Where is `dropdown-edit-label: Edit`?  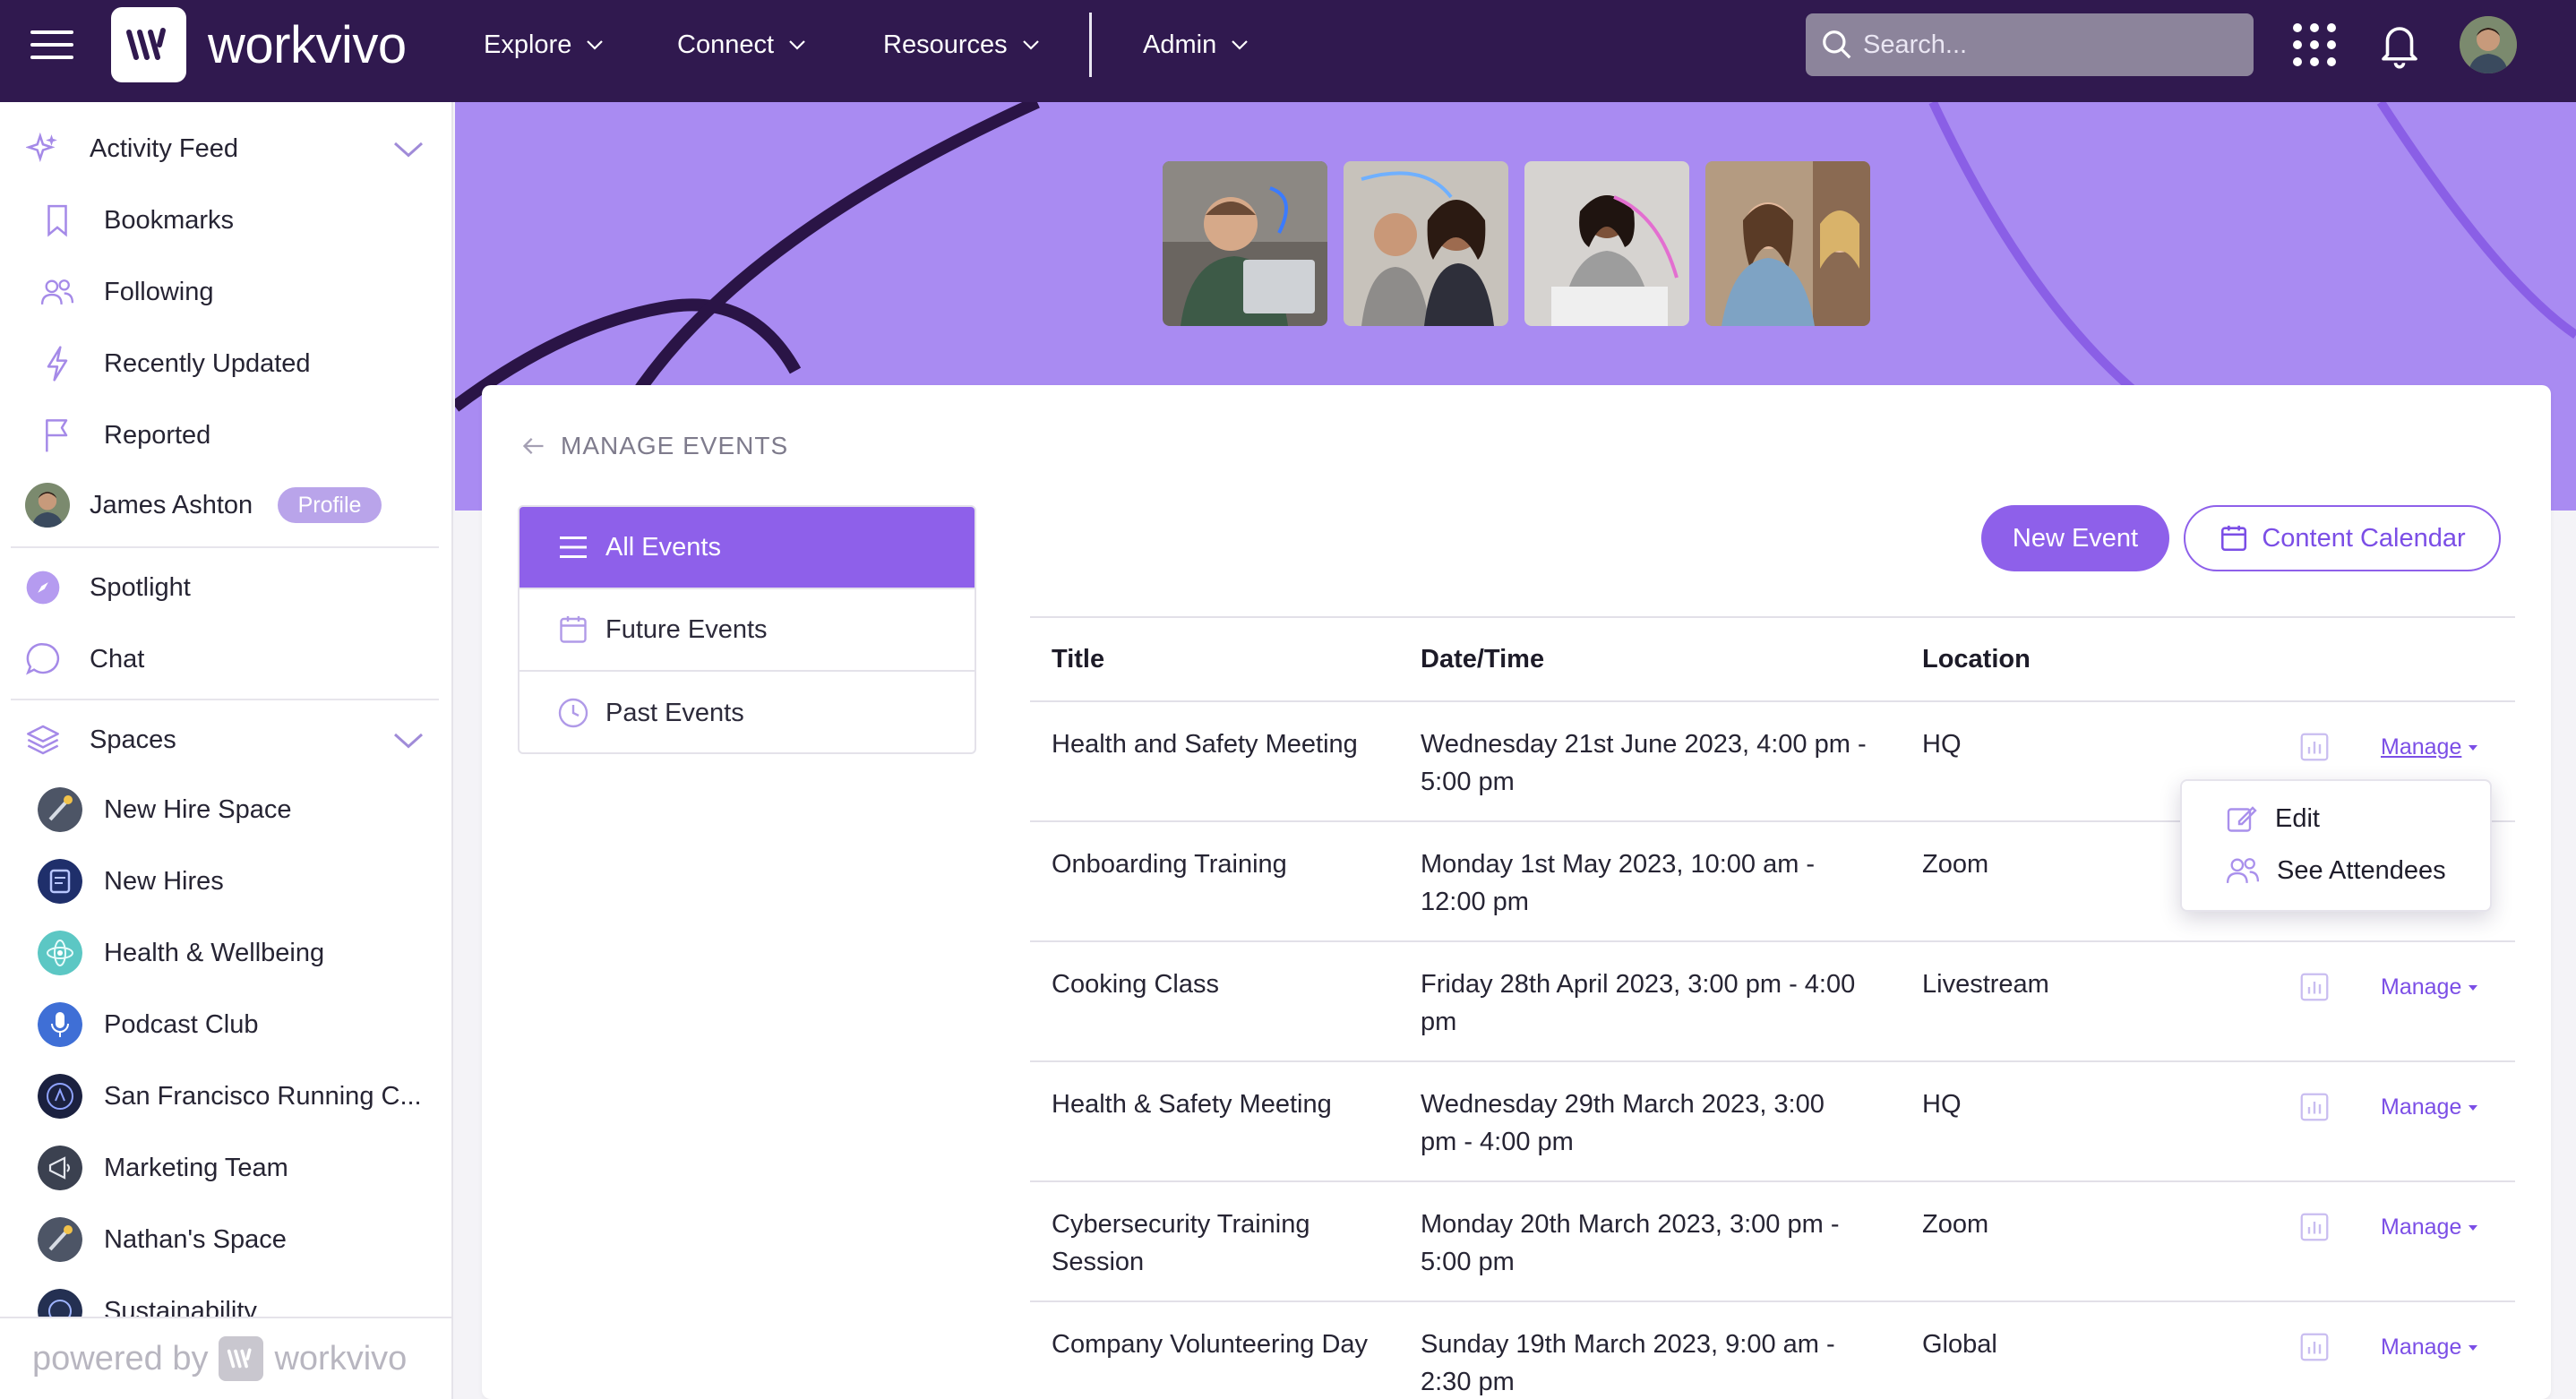
dropdown-edit-label: Edit is located at coordinates (2297, 818).